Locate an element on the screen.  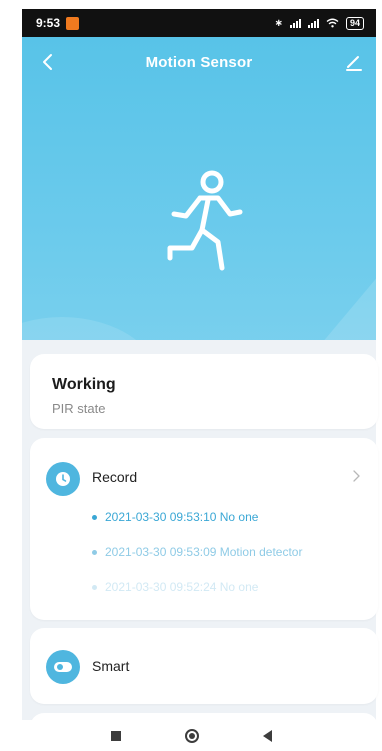
status-bar-right: ∗ 94 is located at coordinates (319, 23).